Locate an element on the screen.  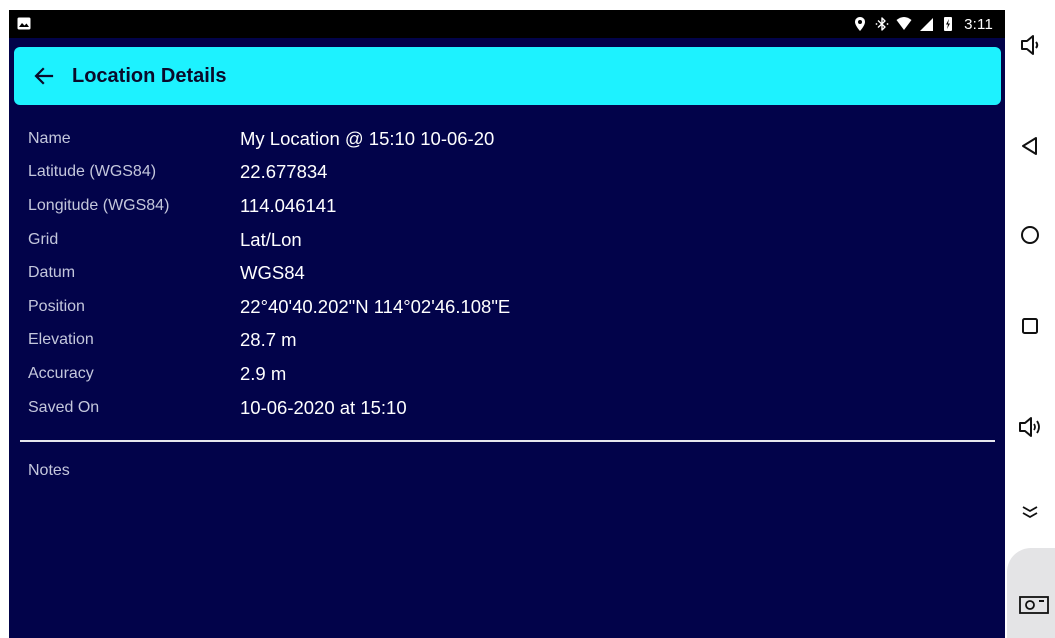
recents-nav-button is located at coordinates (1030, 326).